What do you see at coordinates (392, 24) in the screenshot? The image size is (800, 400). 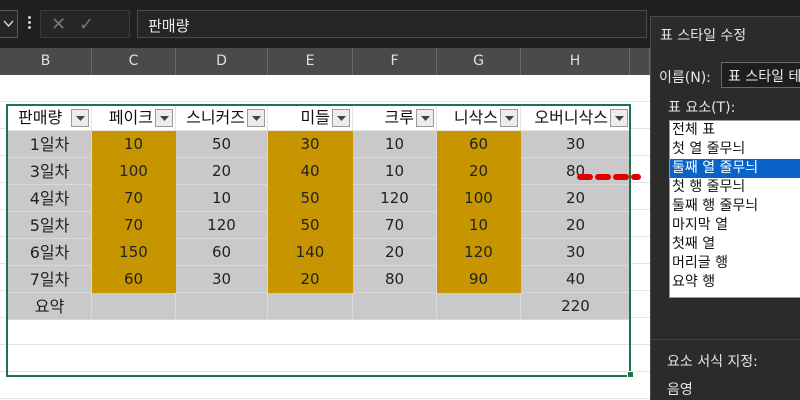 I see `formula-input: 판매량` at bounding box center [392, 24].